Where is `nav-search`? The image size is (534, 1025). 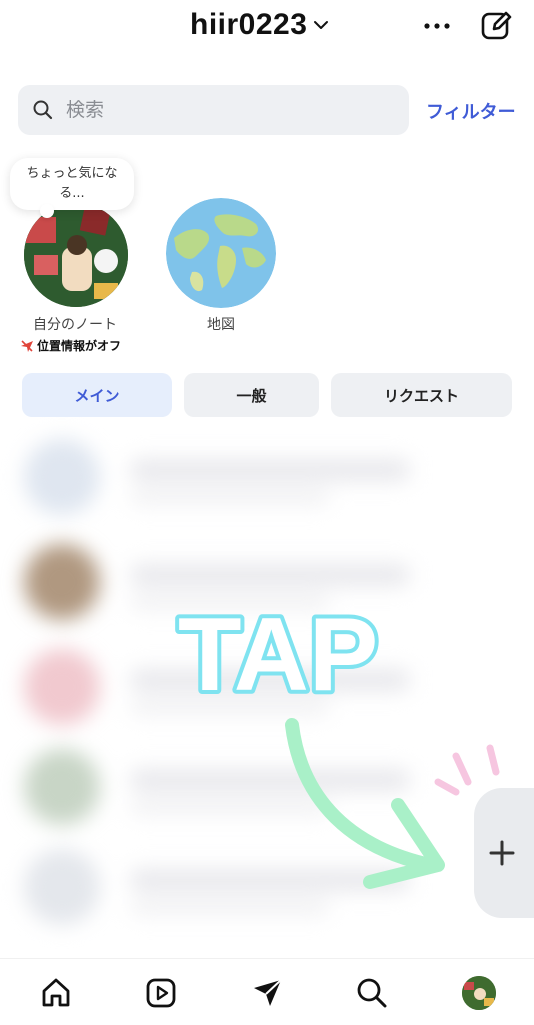 nav-search is located at coordinates (372, 993).